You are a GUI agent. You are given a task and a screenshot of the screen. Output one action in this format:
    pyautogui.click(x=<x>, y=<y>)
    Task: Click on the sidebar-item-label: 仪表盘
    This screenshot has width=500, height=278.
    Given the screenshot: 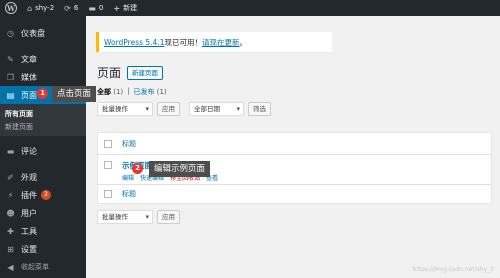 What is the action you would take?
    pyautogui.click(x=33, y=33)
    